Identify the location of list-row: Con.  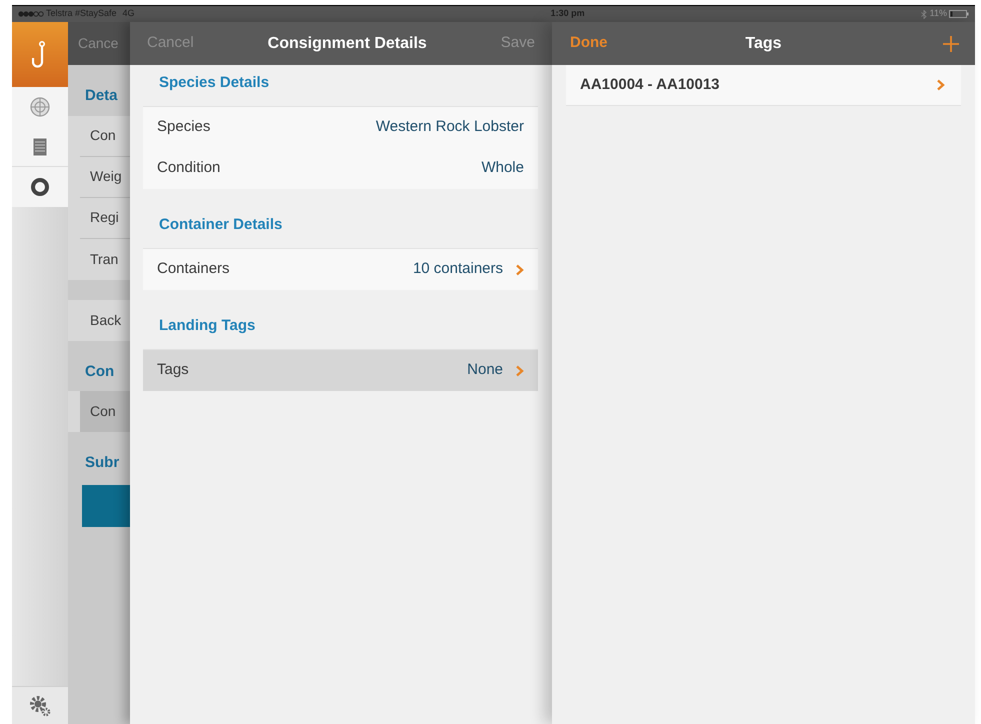
(105, 411).